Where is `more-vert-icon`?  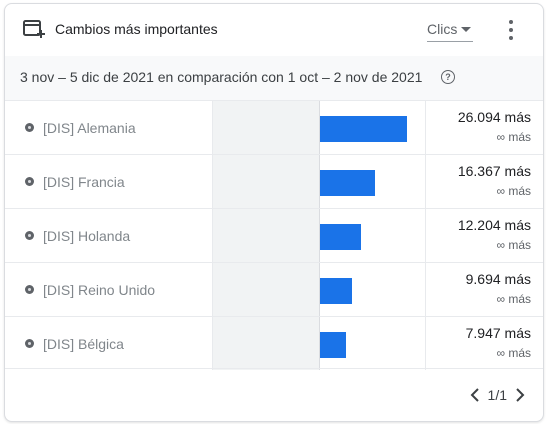
more-vert-icon is located at coordinates (511, 30).